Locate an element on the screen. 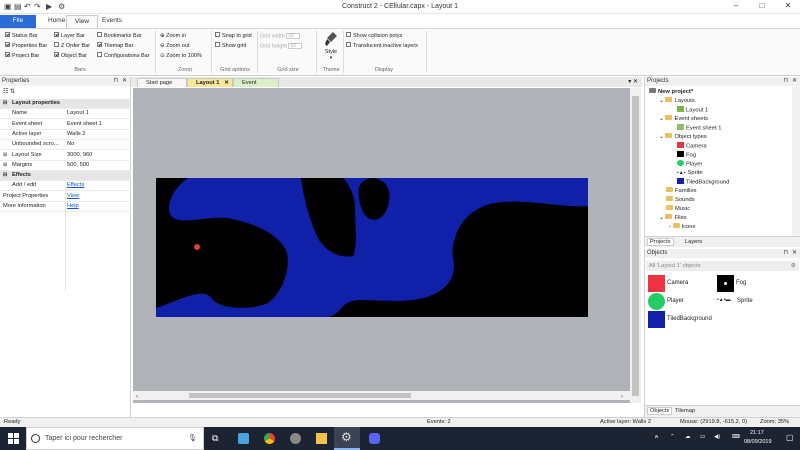 The image size is (800, 450). zoom-100-button: ⊙ Zoom to 100% is located at coordinates (181, 56).